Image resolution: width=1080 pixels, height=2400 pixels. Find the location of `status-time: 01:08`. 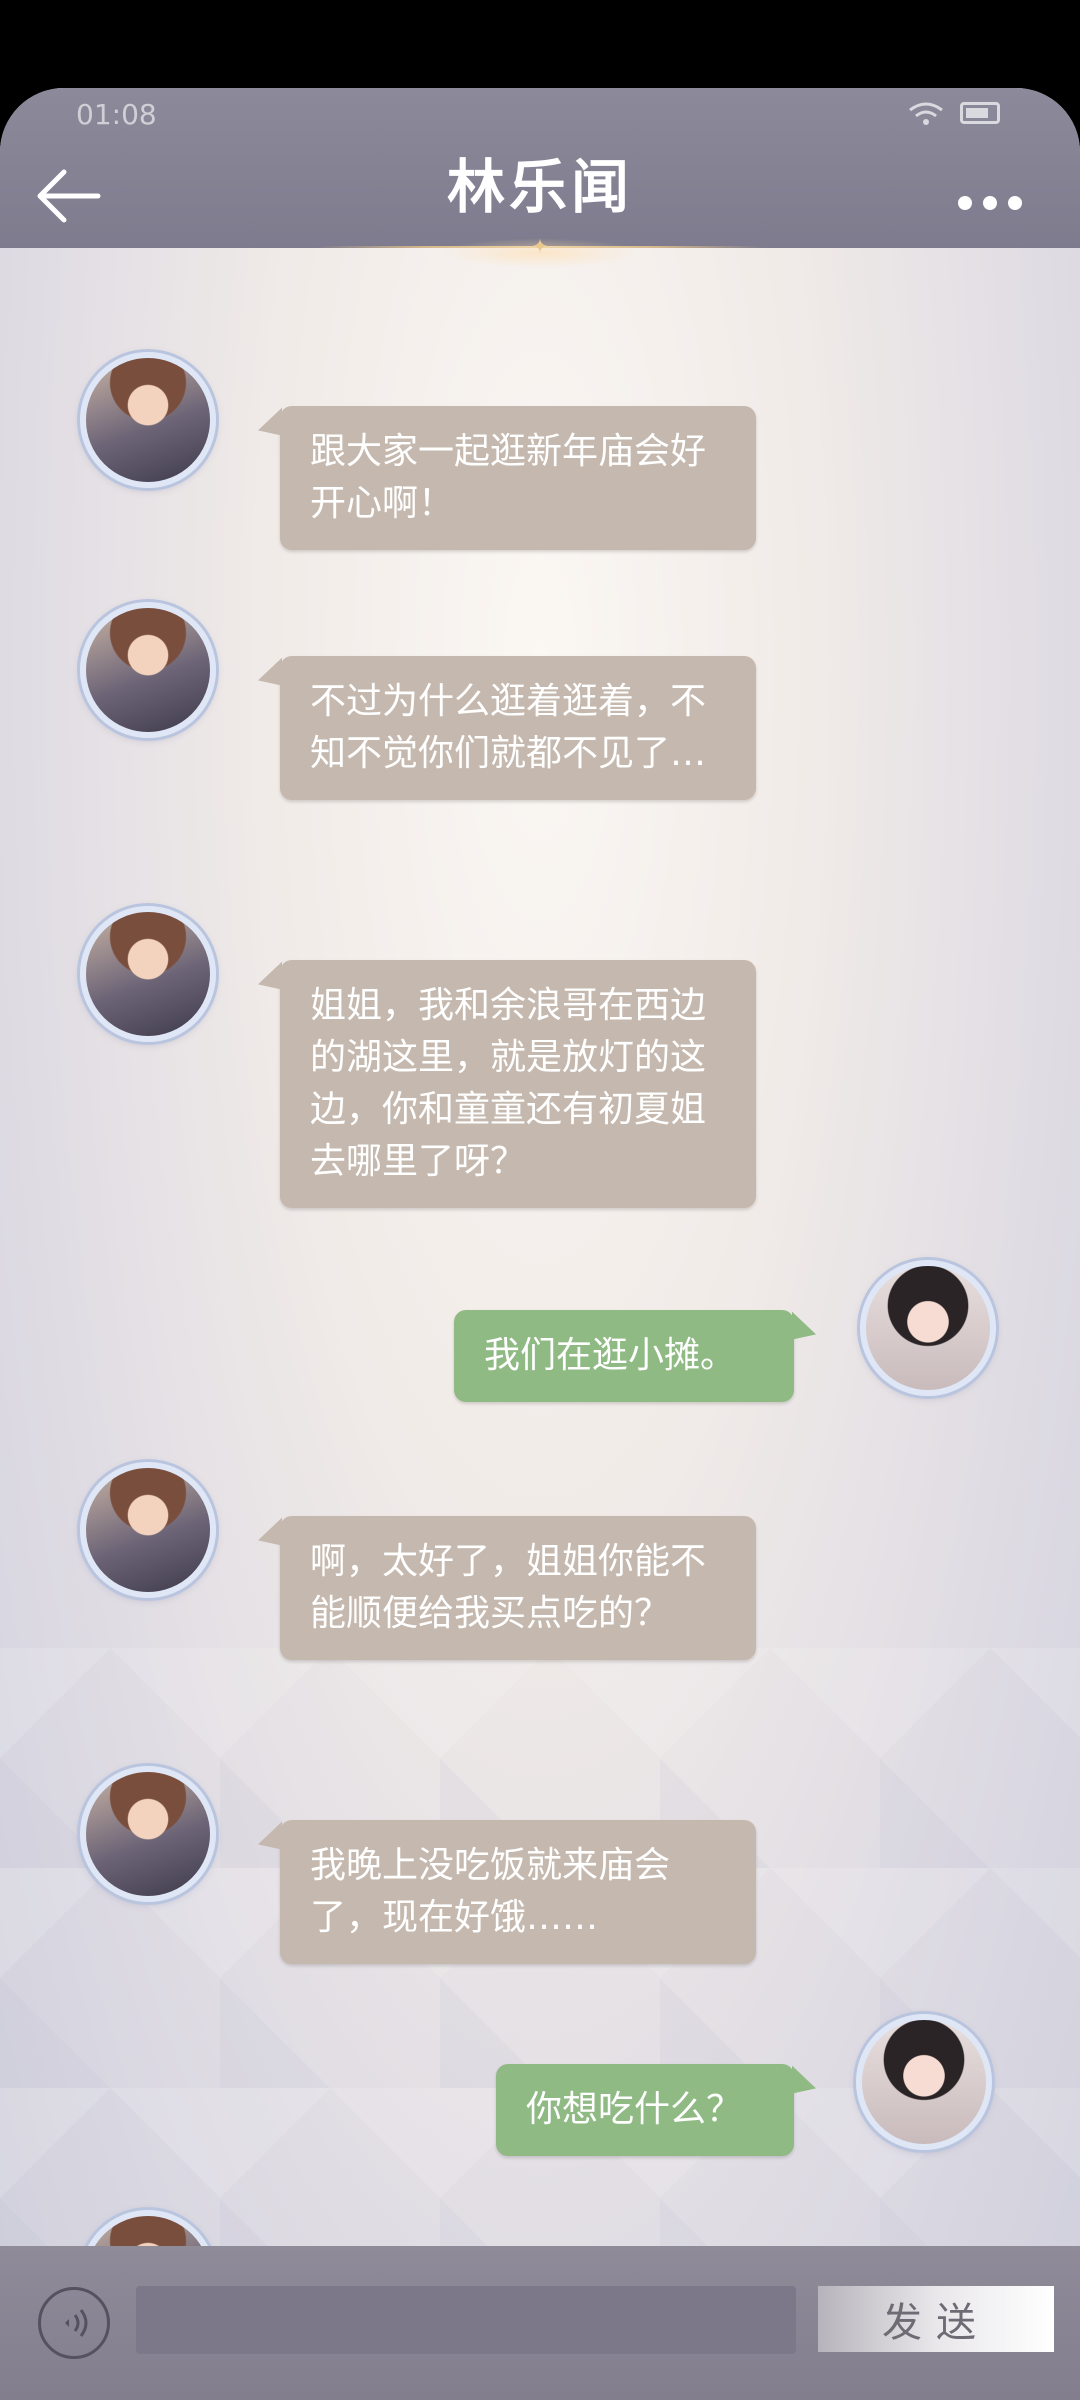

status-time: 01:08 is located at coordinates (116, 114).